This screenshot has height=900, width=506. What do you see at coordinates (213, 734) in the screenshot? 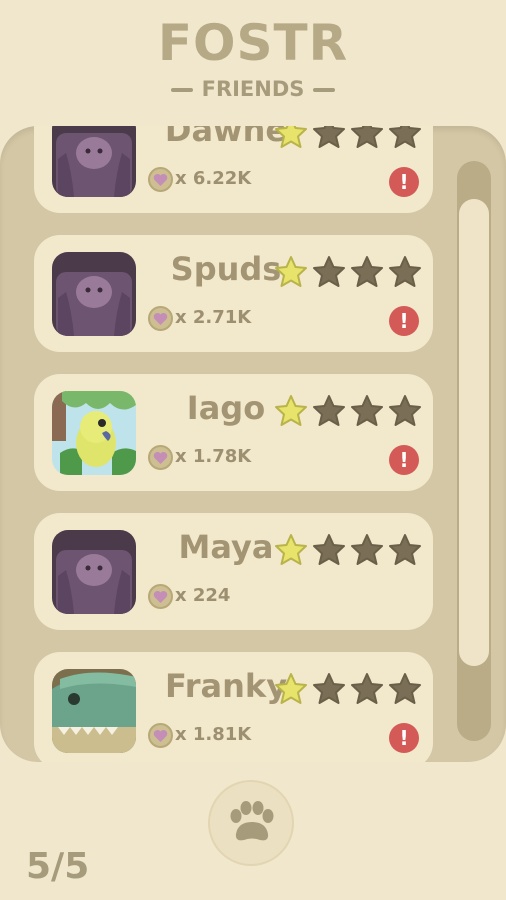
I see `heart-count: x 1.81K` at bounding box center [213, 734].